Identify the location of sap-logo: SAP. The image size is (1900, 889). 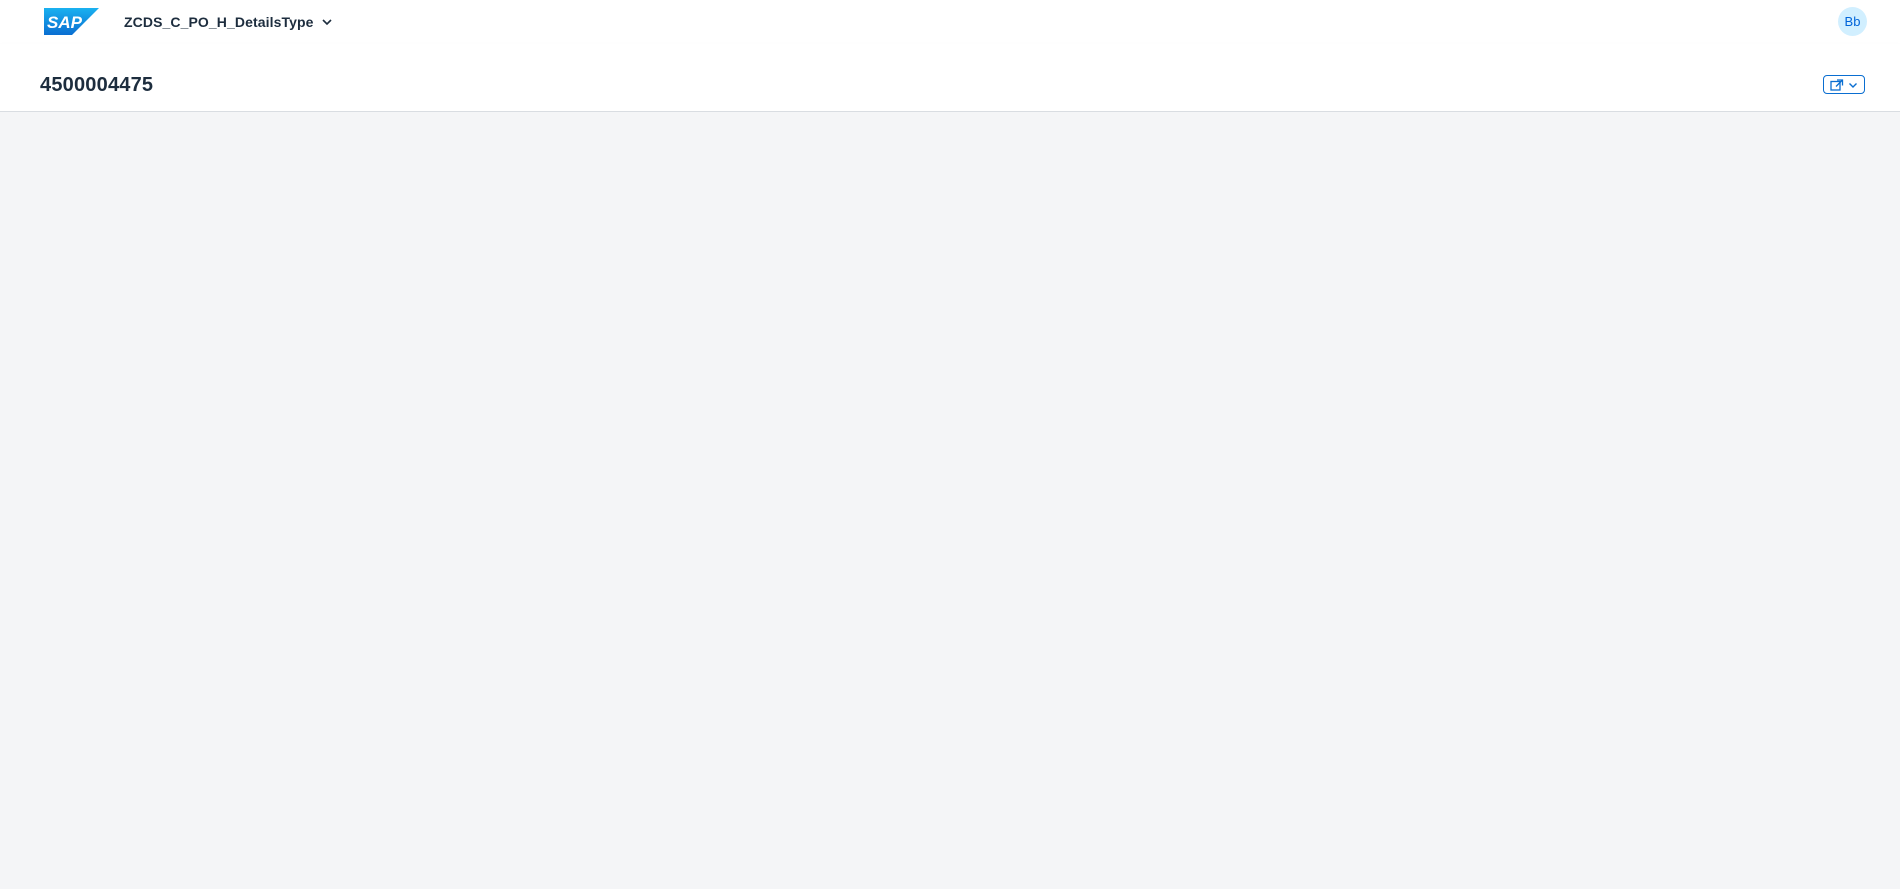
(71, 21).